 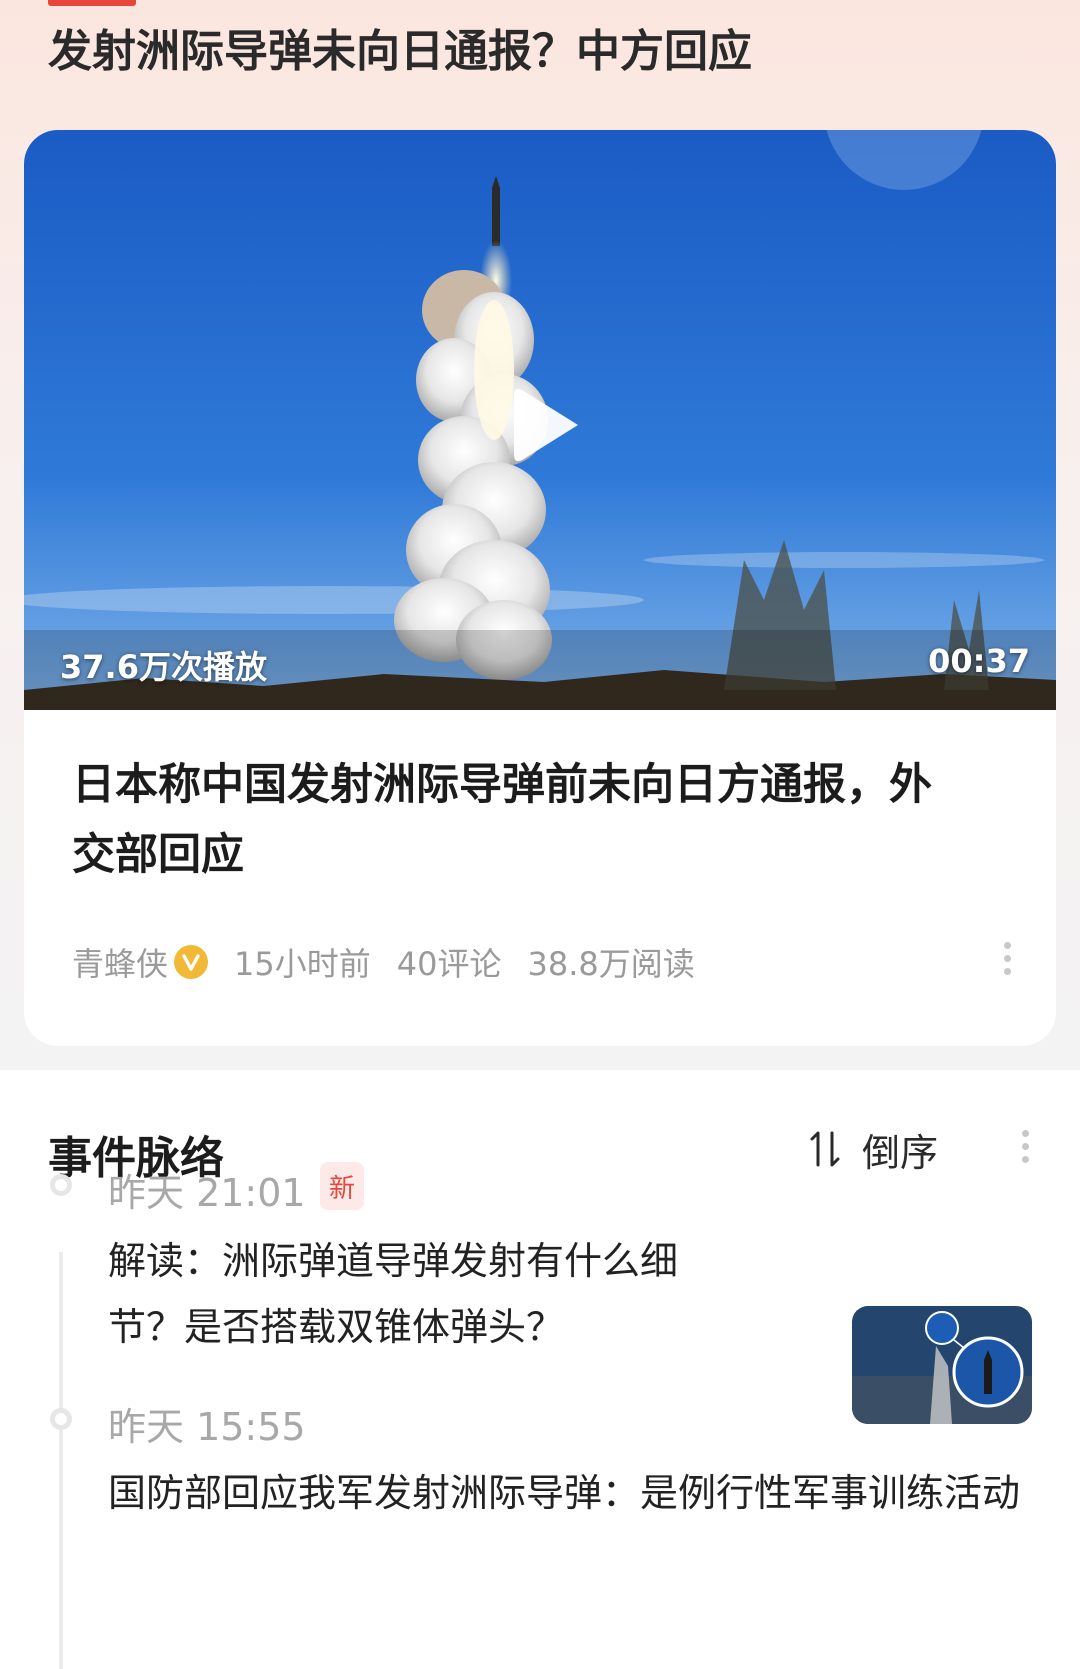 What do you see at coordinates (1025, 1150) in the screenshot?
I see `timeline-more-icon` at bounding box center [1025, 1150].